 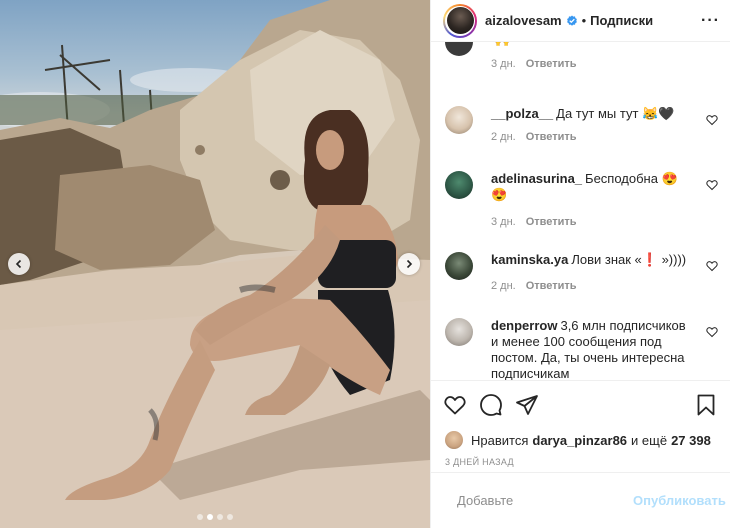 What do you see at coordinates (710, 21) in the screenshot?
I see `more-options-button: ···` at bounding box center [710, 21].